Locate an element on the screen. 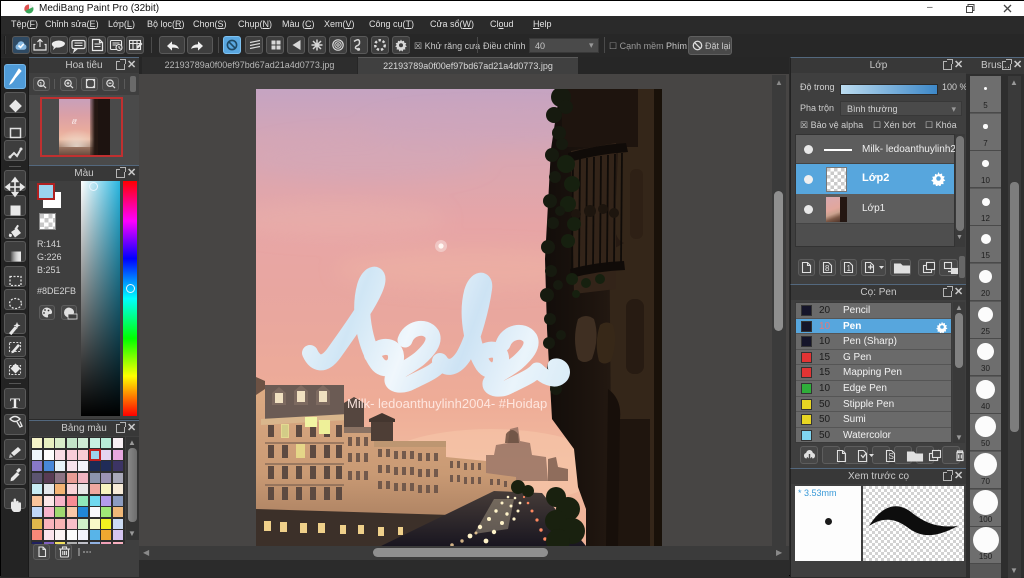 The width and height of the screenshot is (1024, 578). svg-text: T is located at coordinates (15, 404).